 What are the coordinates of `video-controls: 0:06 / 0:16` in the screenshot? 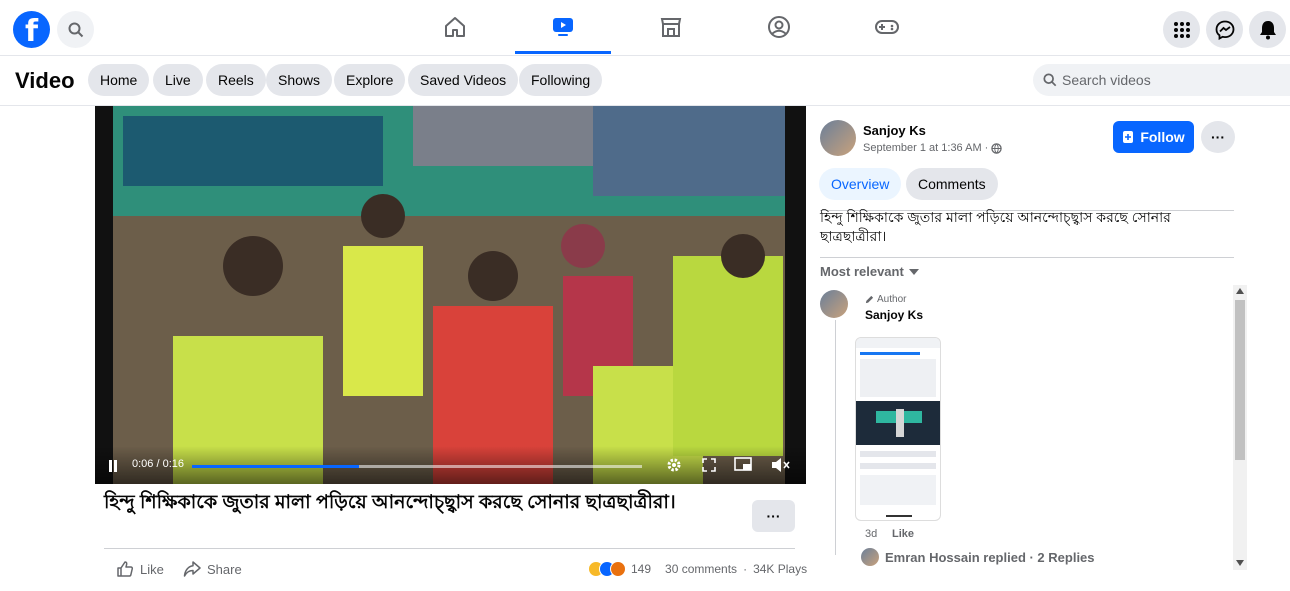 It's located at (450, 465).